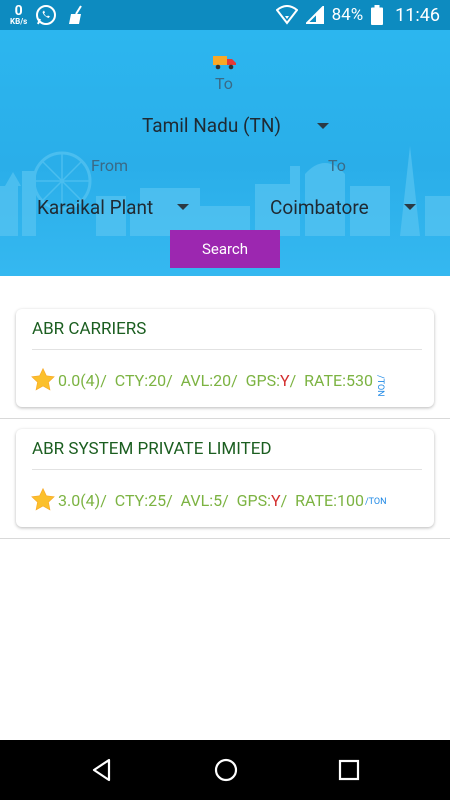 The height and width of the screenshot is (800, 450). Describe the element at coordinates (152, 449) in the screenshot. I see `transporter-name: ABR SYSTEM PRIVATE LIMITED` at that location.